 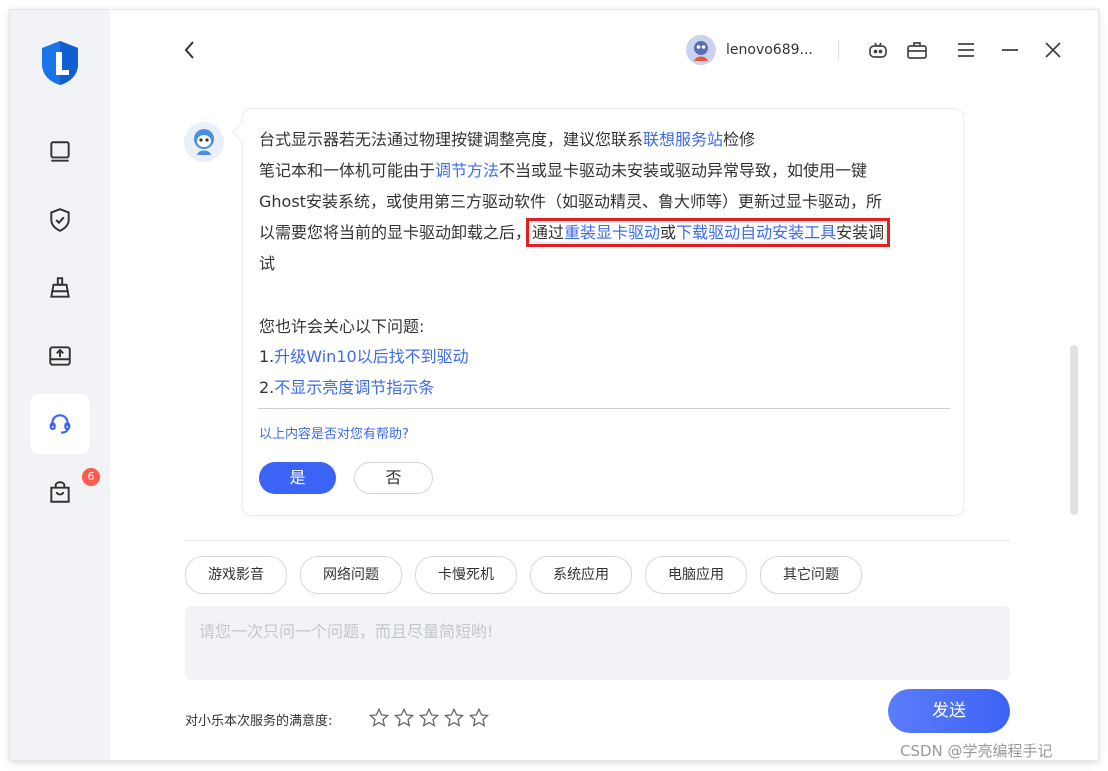 What do you see at coordinates (91, 477) in the screenshot?
I see `notification-badge: 6` at bounding box center [91, 477].